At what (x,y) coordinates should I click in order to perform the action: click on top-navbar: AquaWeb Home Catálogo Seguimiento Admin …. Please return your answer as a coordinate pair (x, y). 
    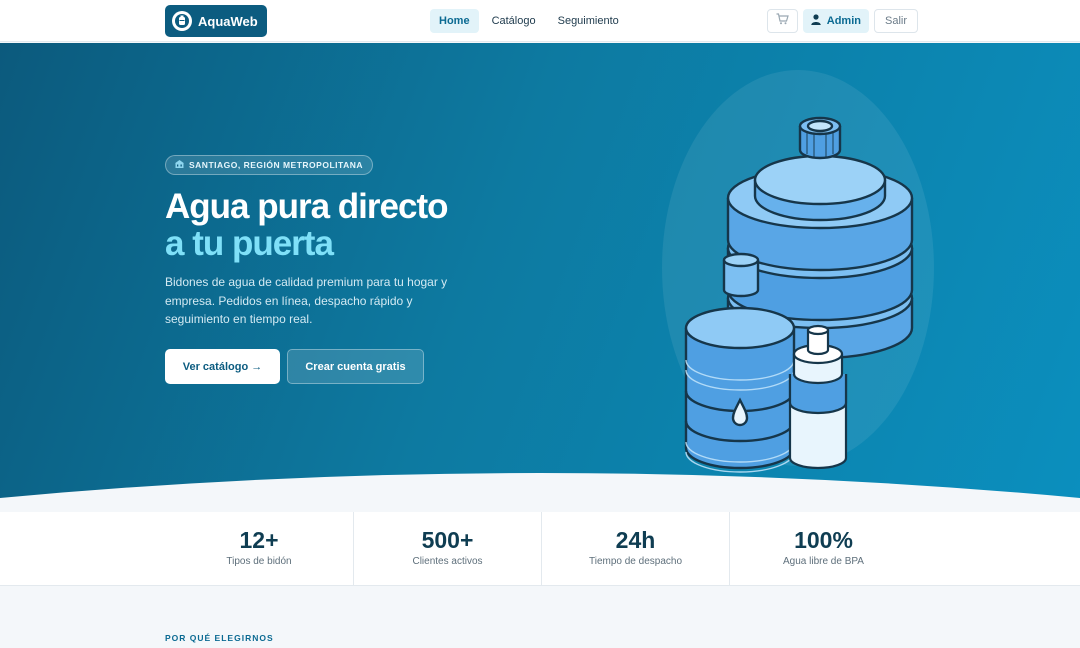
    Looking at the image, I should click on (540, 21).